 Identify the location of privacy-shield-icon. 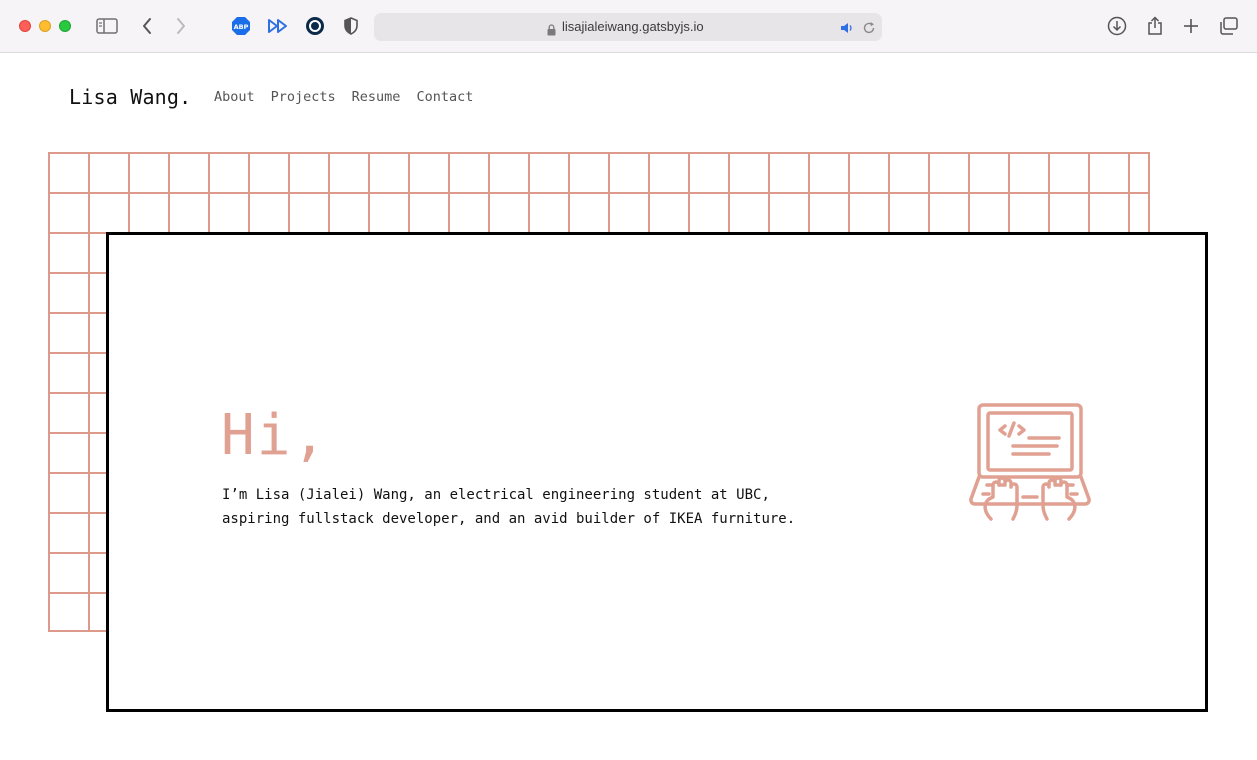
(351, 26).